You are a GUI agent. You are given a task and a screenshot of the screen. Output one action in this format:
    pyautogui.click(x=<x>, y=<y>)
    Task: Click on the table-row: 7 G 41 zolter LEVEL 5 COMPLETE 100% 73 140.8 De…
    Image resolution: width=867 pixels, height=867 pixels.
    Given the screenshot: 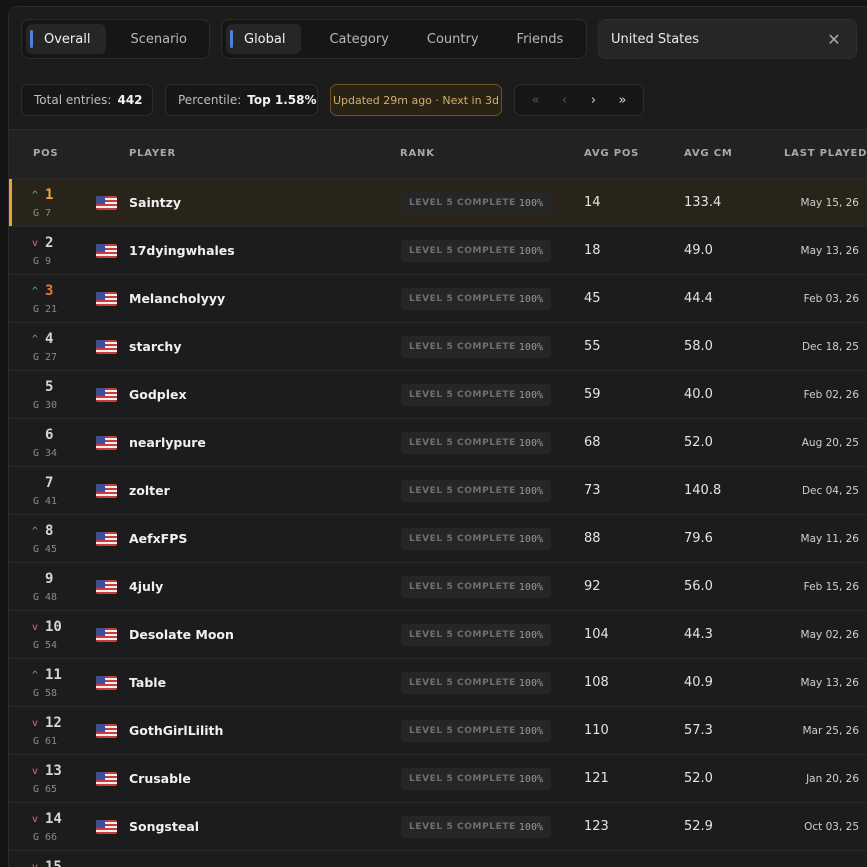 What is the action you would take?
    pyautogui.click(x=438, y=491)
    